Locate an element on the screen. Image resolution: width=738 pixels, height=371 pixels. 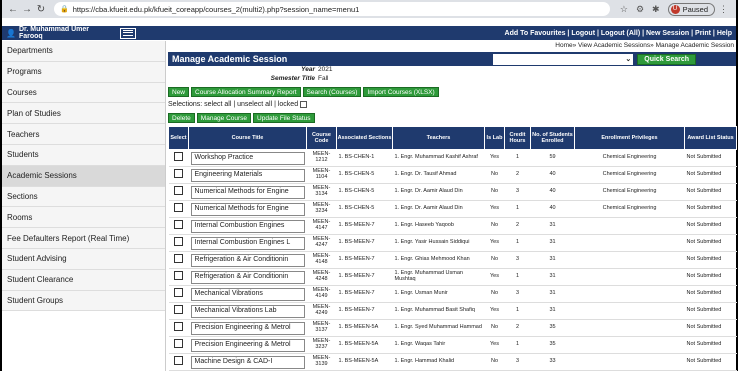
course-title-field: Machine Design & CAD-I is located at coordinates (247, 362).